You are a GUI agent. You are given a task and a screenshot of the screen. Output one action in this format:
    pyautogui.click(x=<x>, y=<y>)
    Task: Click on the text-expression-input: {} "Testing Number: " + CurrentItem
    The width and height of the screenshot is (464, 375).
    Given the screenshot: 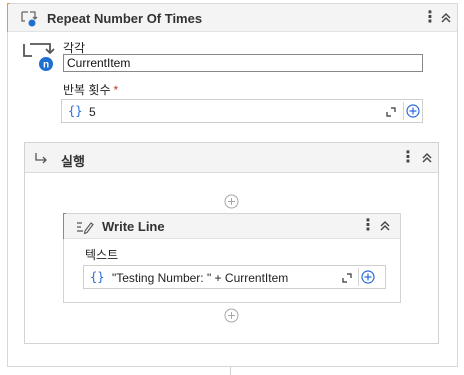 What is the action you would take?
    pyautogui.click(x=234, y=277)
    